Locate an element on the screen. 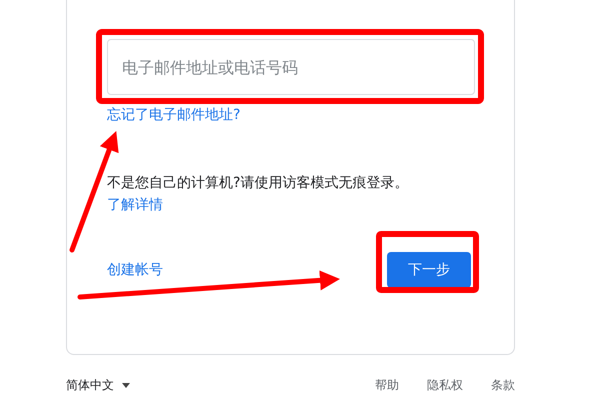 The width and height of the screenshot is (600, 400). guest-notice: 不是您自己的计算机?请使用访客模式无痕登录。 is located at coordinates (257, 183).